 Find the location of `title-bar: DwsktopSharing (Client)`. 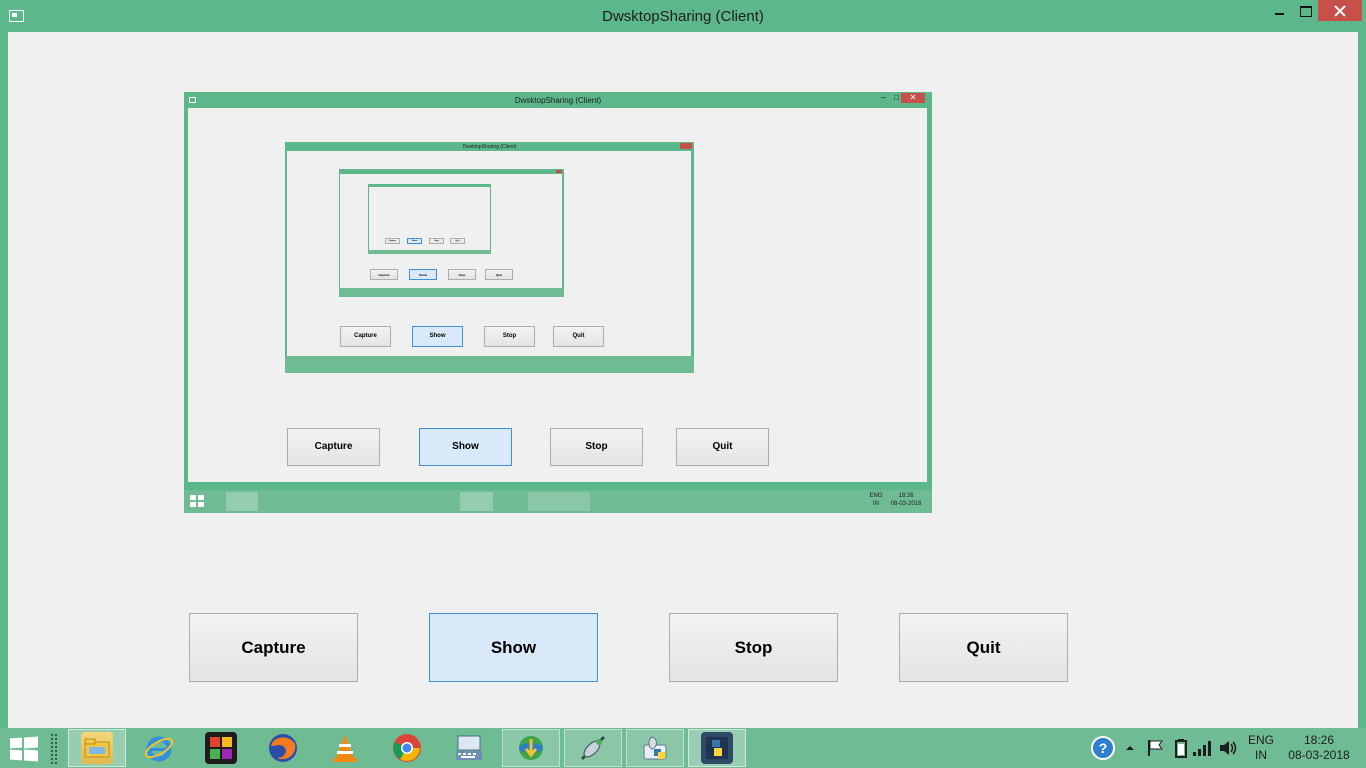

title-bar: DwsktopSharing (Client) is located at coordinates (683, 16).